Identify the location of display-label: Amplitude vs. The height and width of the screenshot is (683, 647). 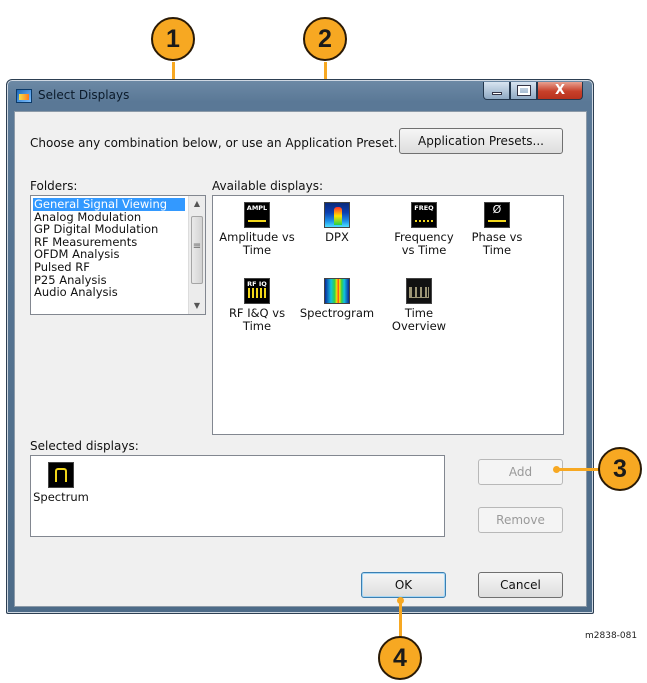
(257, 237).